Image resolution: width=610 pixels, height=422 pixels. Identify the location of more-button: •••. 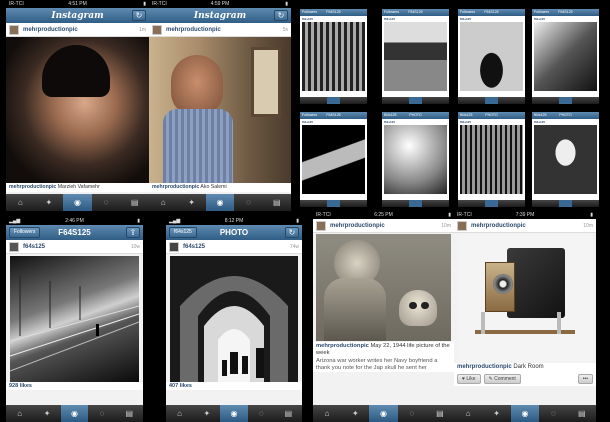
(585, 378).